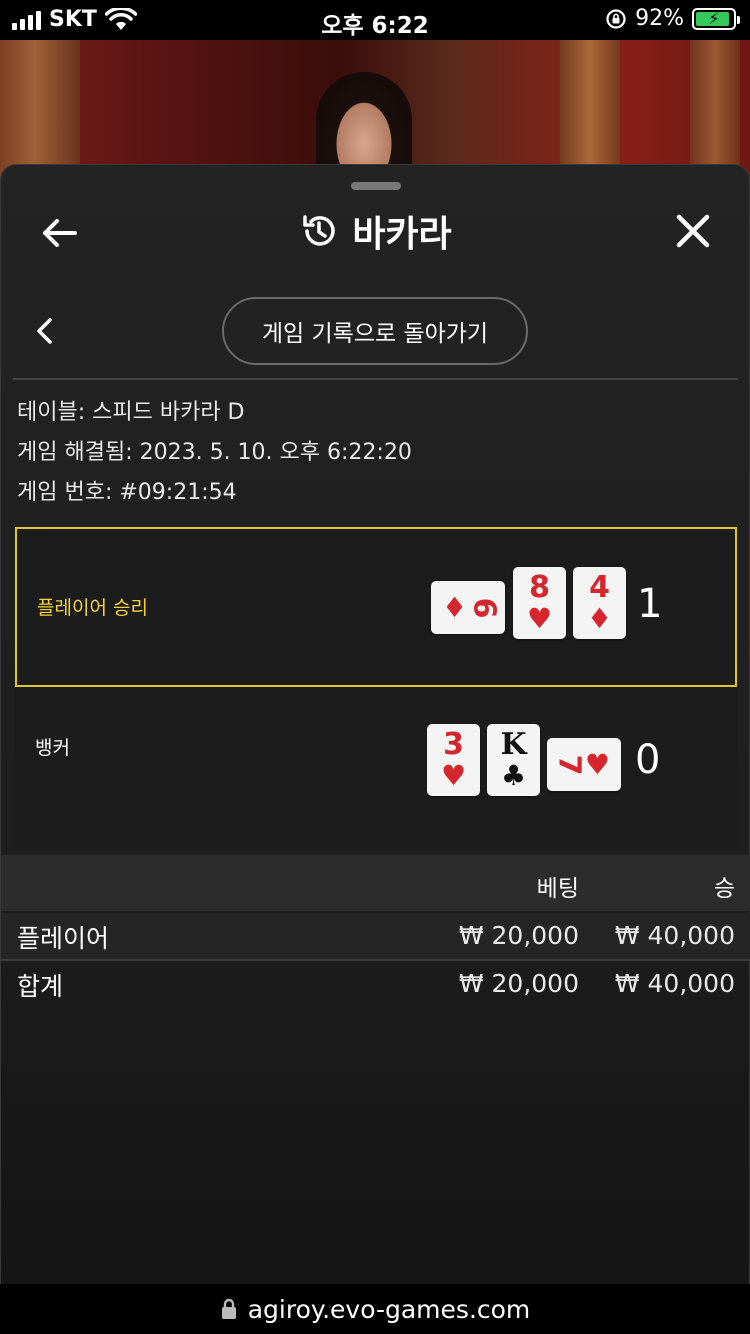 The height and width of the screenshot is (1334, 750). What do you see at coordinates (693, 231) in the screenshot?
I see `close-icon` at bounding box center [693, 231].